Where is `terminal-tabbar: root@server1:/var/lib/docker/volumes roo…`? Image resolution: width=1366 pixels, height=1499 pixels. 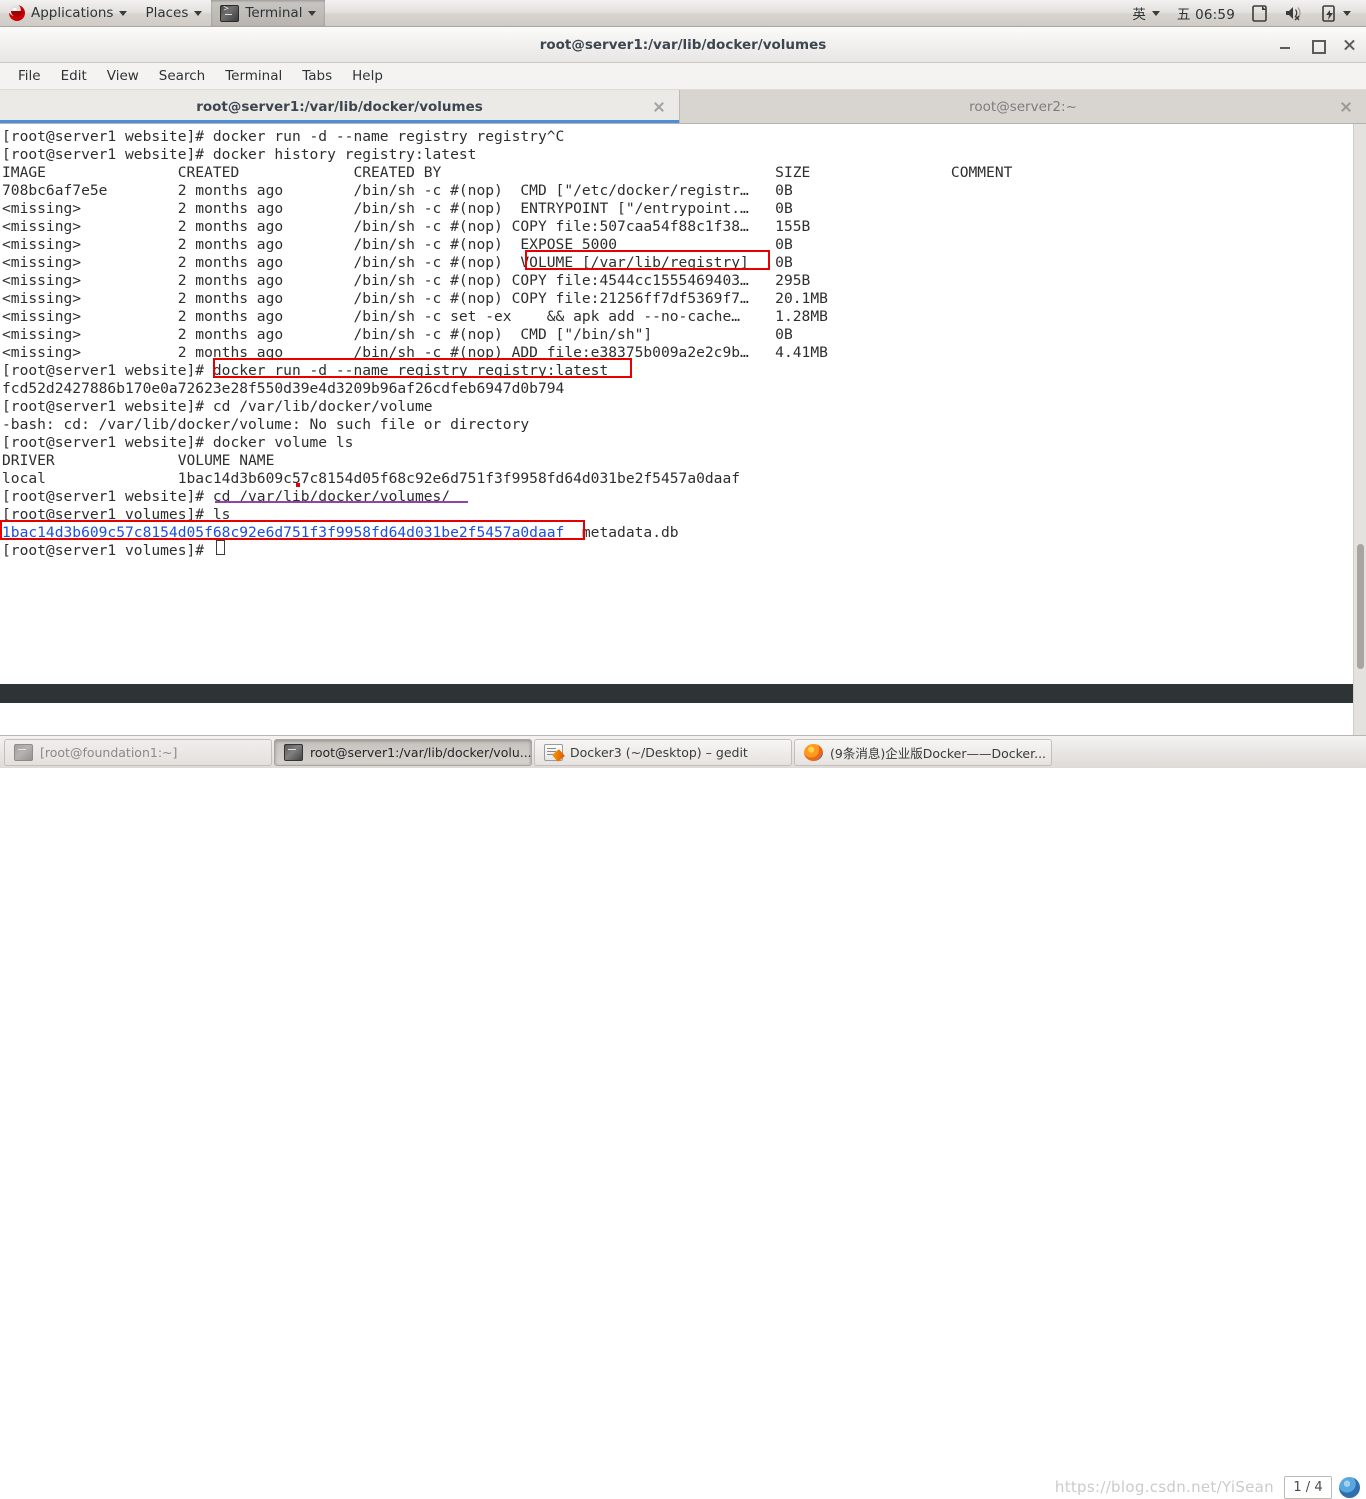 terminal-tabbar: root@server1:/var/lib/docker/volumes roo… is located at coordinates (683, 107).